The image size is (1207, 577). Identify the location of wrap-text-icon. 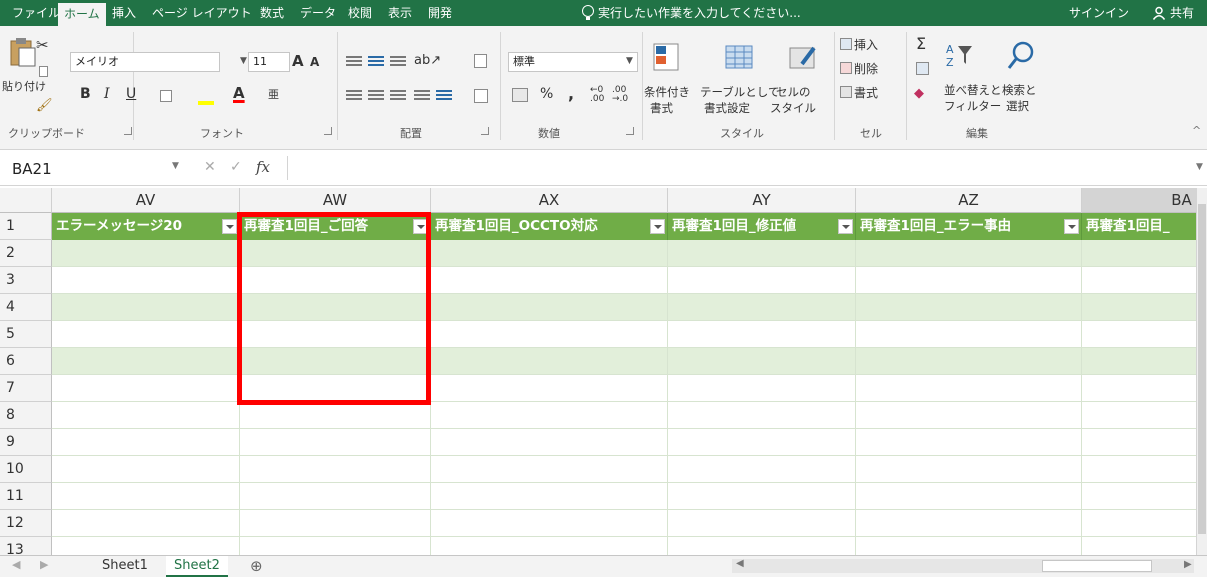
(480, 61).